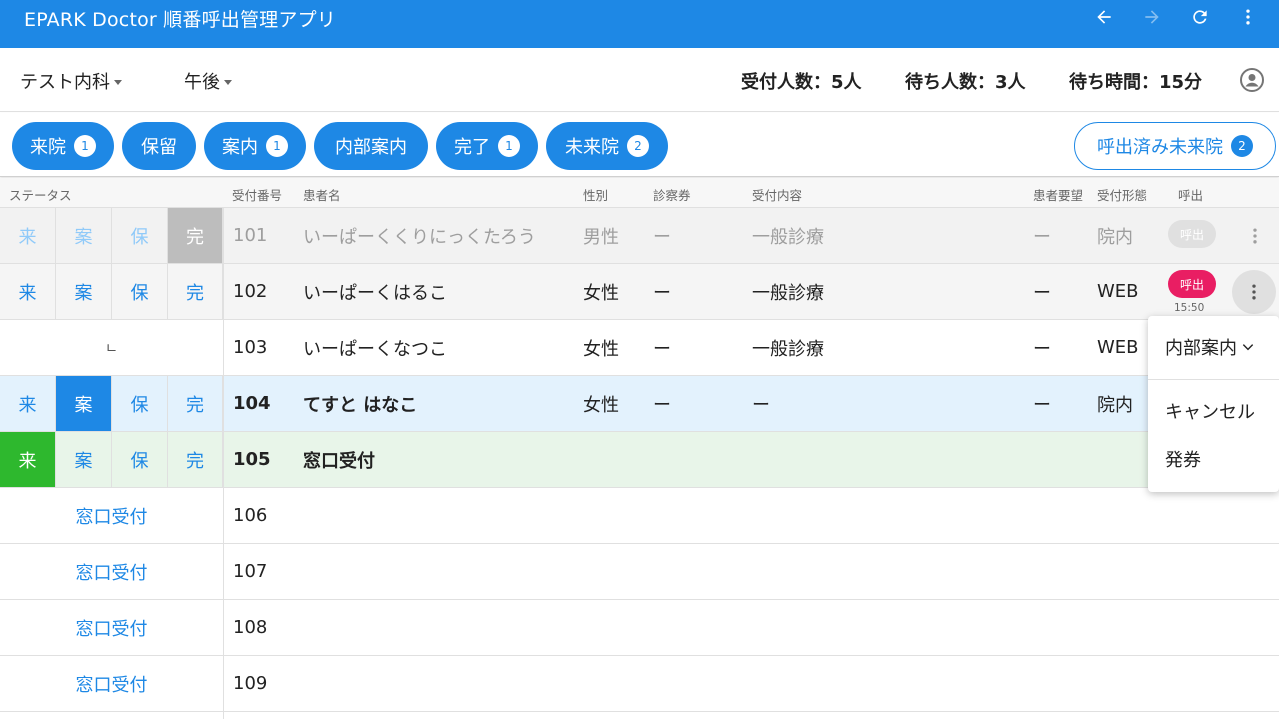  What do you see at coordinates (375, 293) in the screenshot?
I see `patient-name: いーぱーくはるこ` at bounding box center [375, 293].